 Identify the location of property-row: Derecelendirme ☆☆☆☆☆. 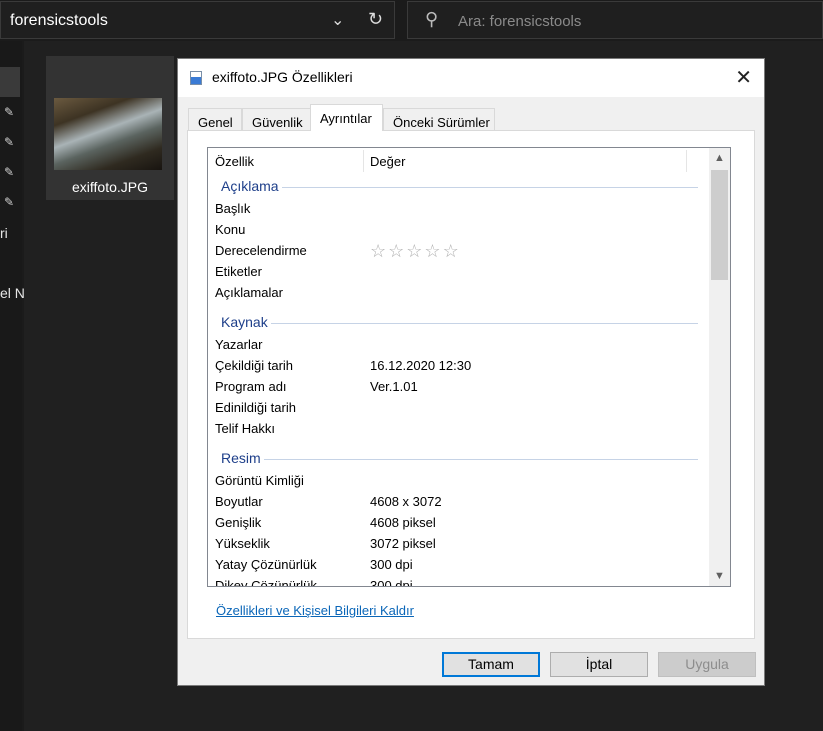
(458, 251).